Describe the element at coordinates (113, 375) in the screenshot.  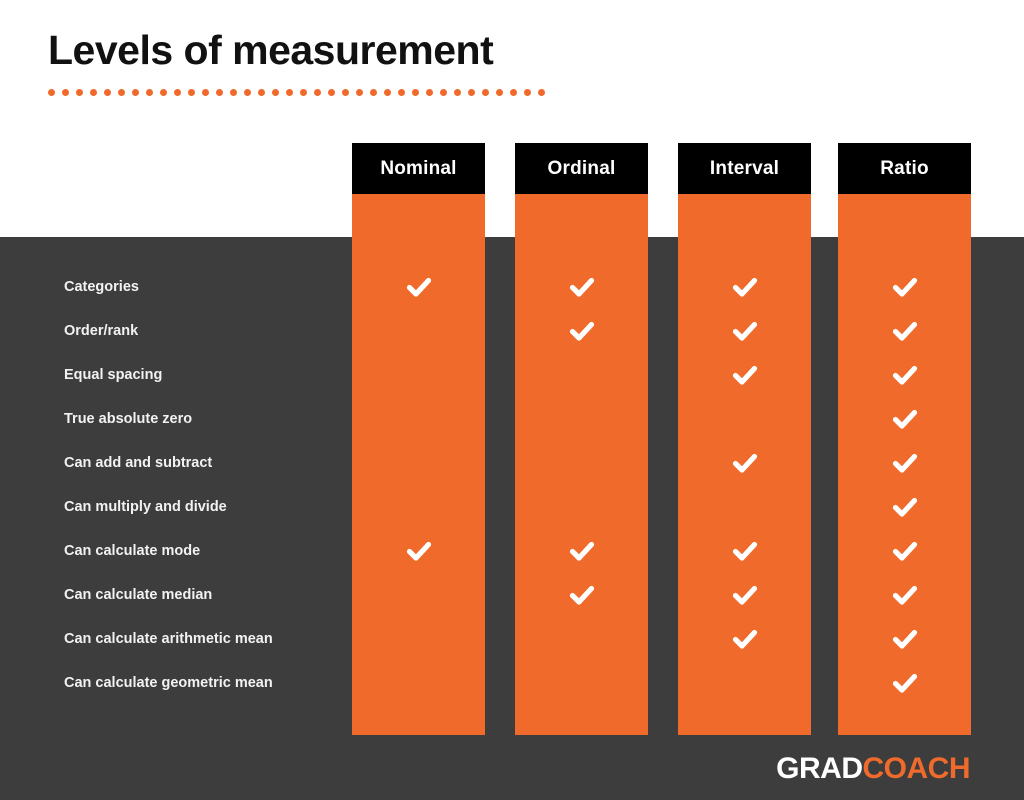
I see `row-label: Equal spacing` at that location.